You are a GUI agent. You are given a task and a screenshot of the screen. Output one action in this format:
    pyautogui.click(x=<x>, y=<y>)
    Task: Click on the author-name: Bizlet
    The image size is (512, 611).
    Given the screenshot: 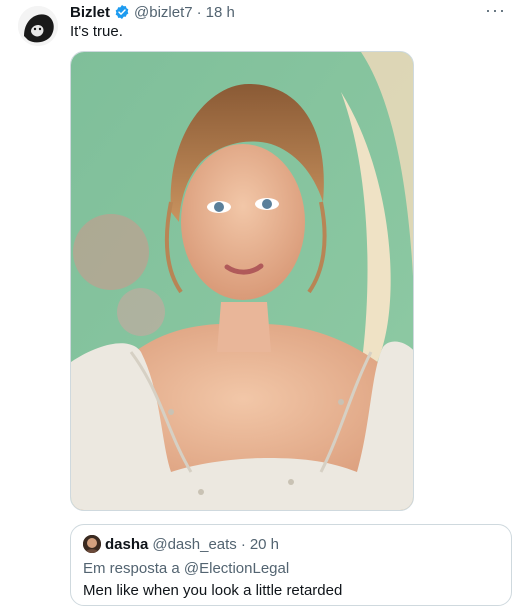 What is the action you would take?
    pyautogui.click(x=90, y=12)
    